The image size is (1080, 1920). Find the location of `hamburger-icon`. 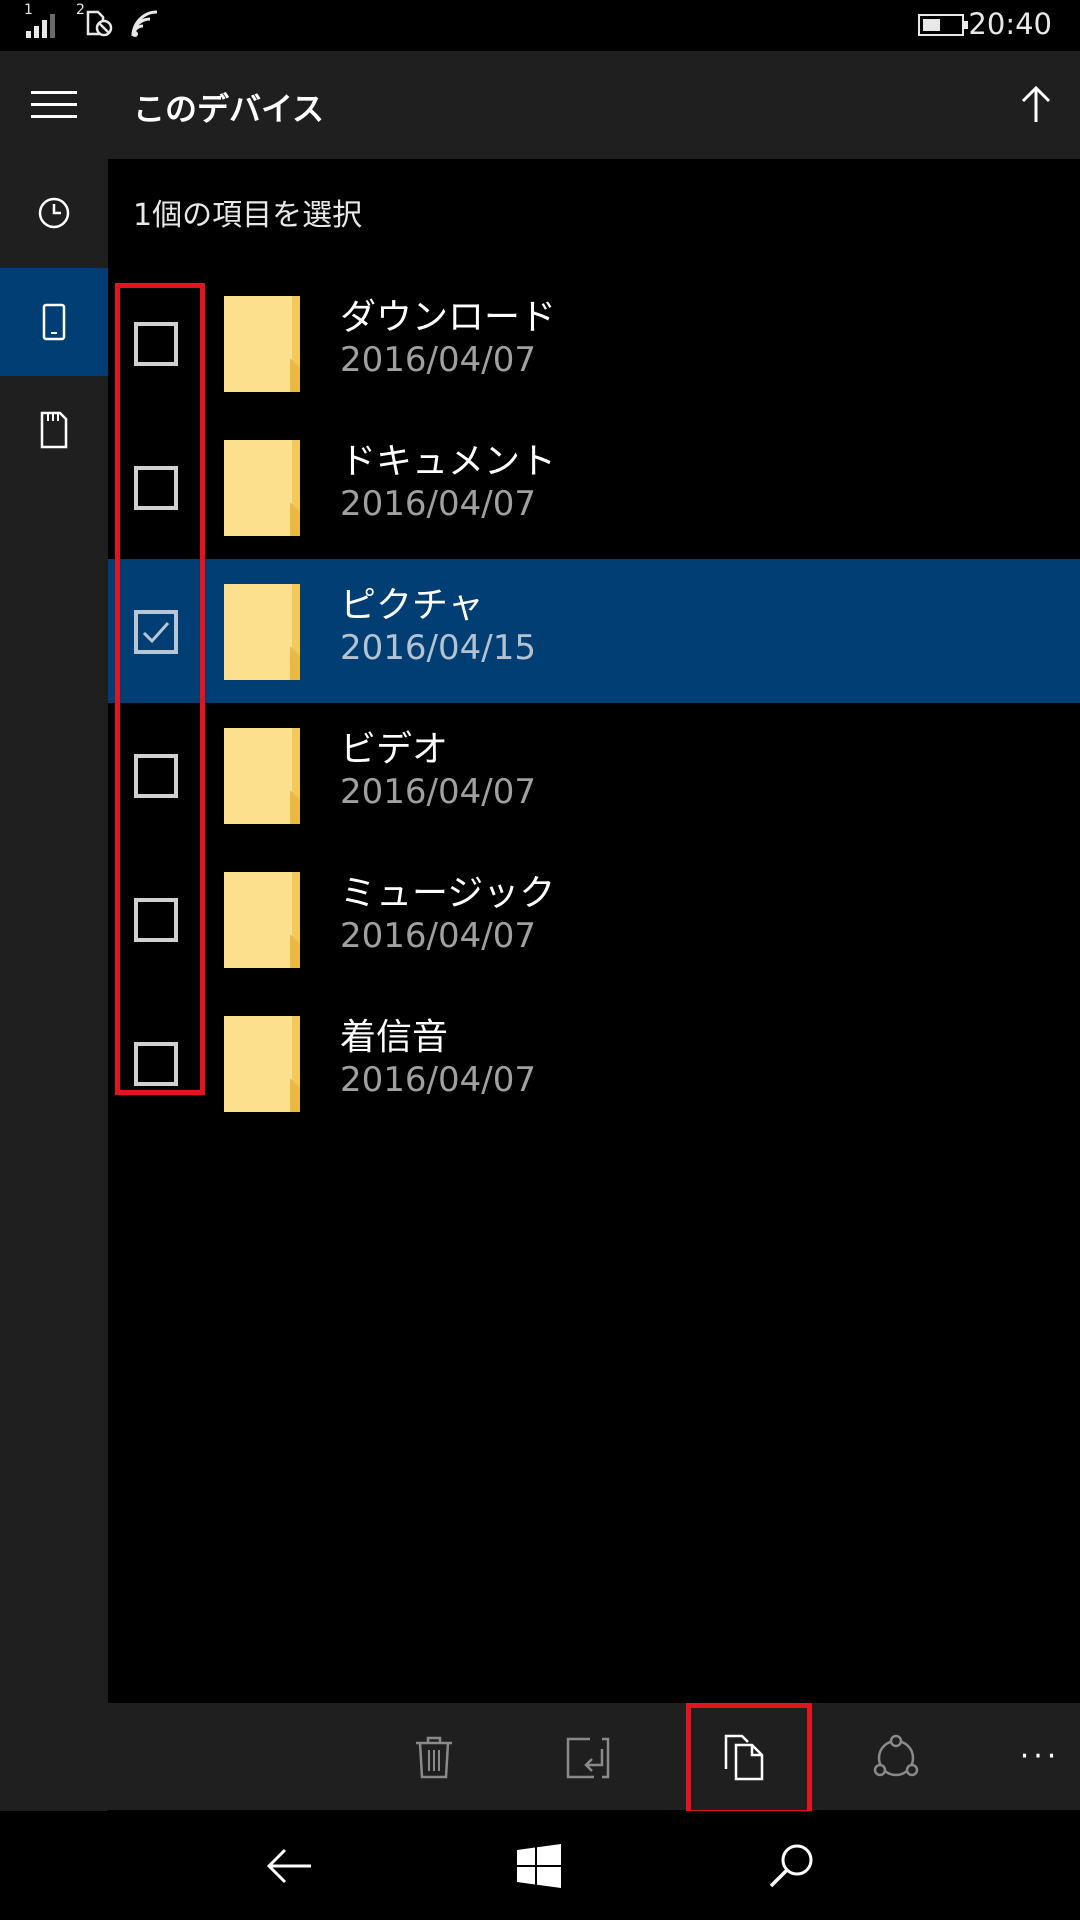

hamburger-icon is located at coordinates (54, 104).